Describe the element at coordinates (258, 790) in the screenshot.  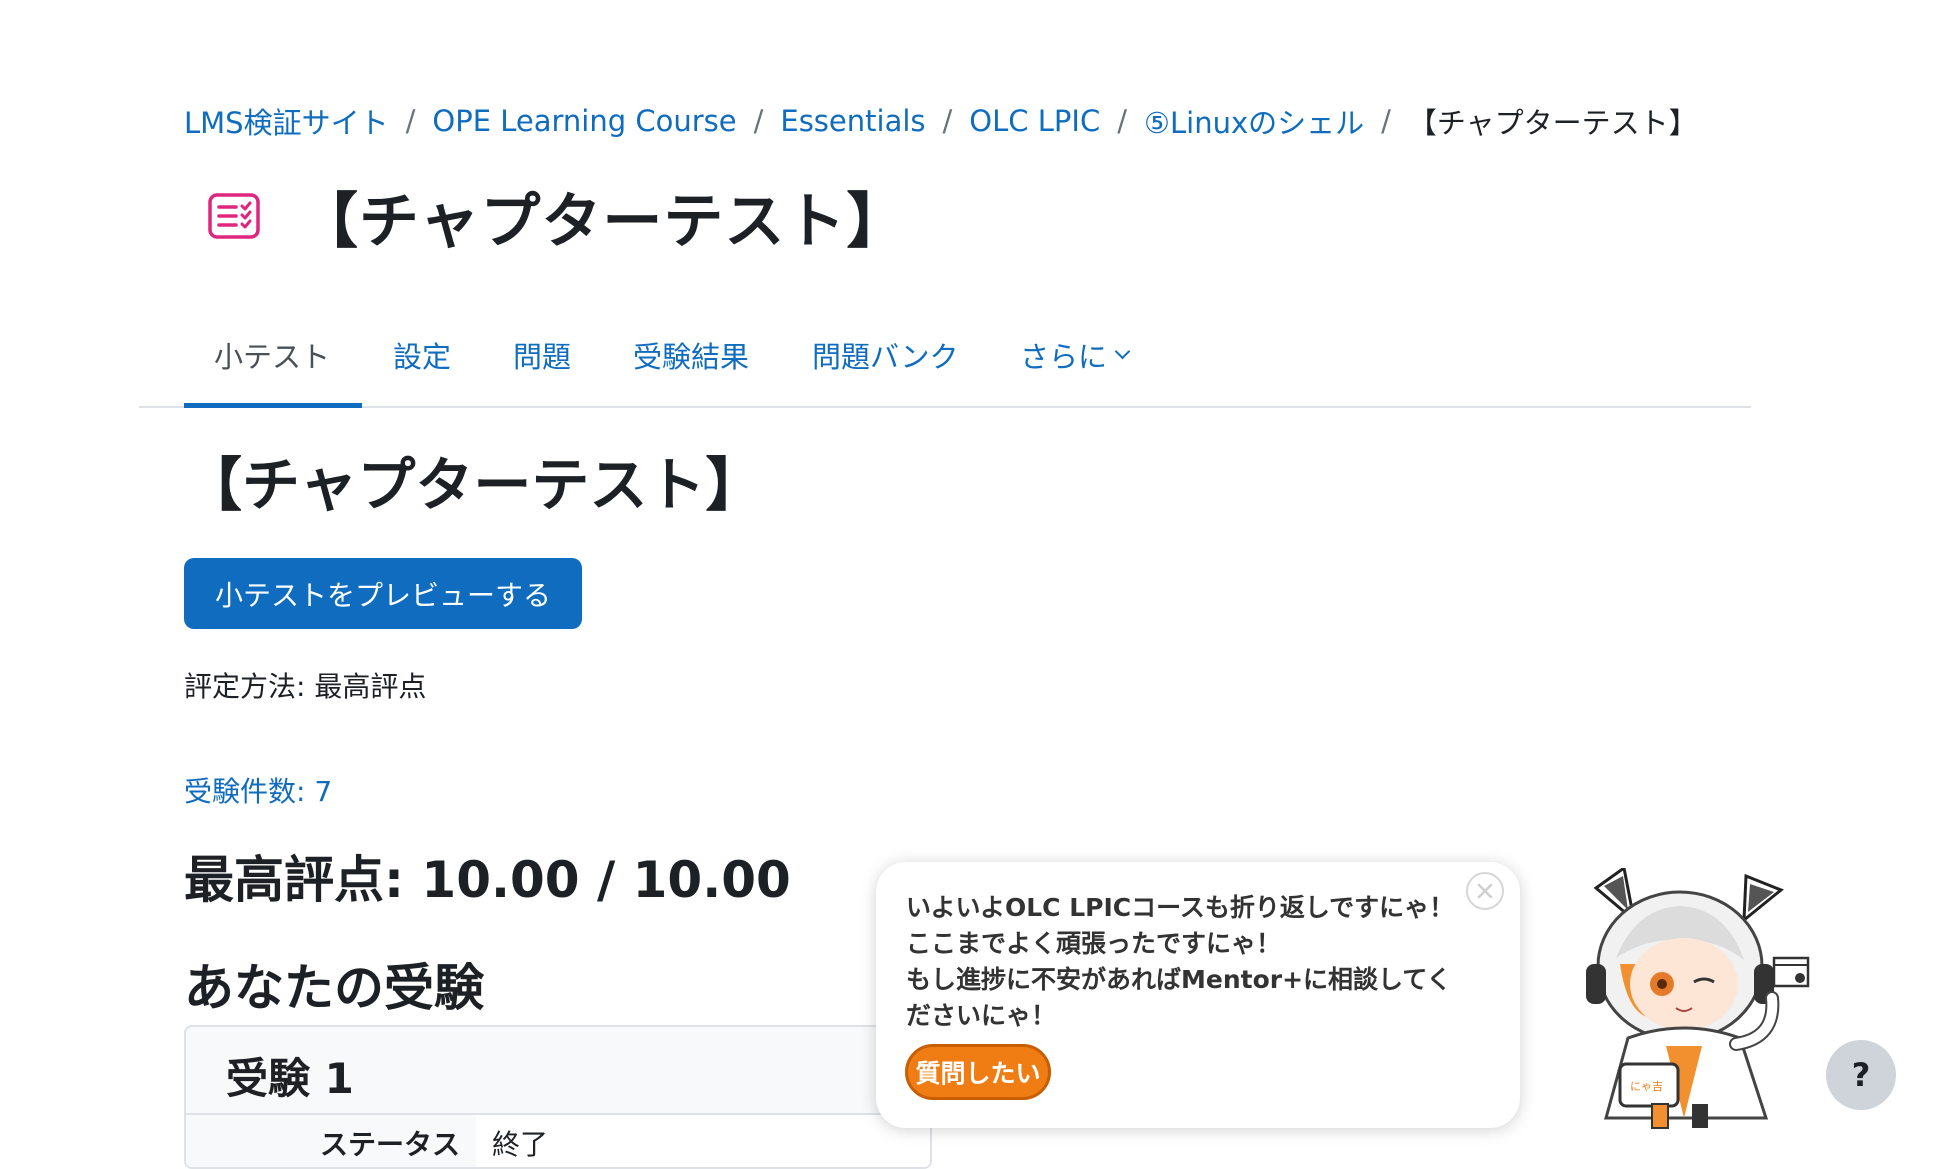
I see `attempts-count-link: 受験件数: 7` at that location.